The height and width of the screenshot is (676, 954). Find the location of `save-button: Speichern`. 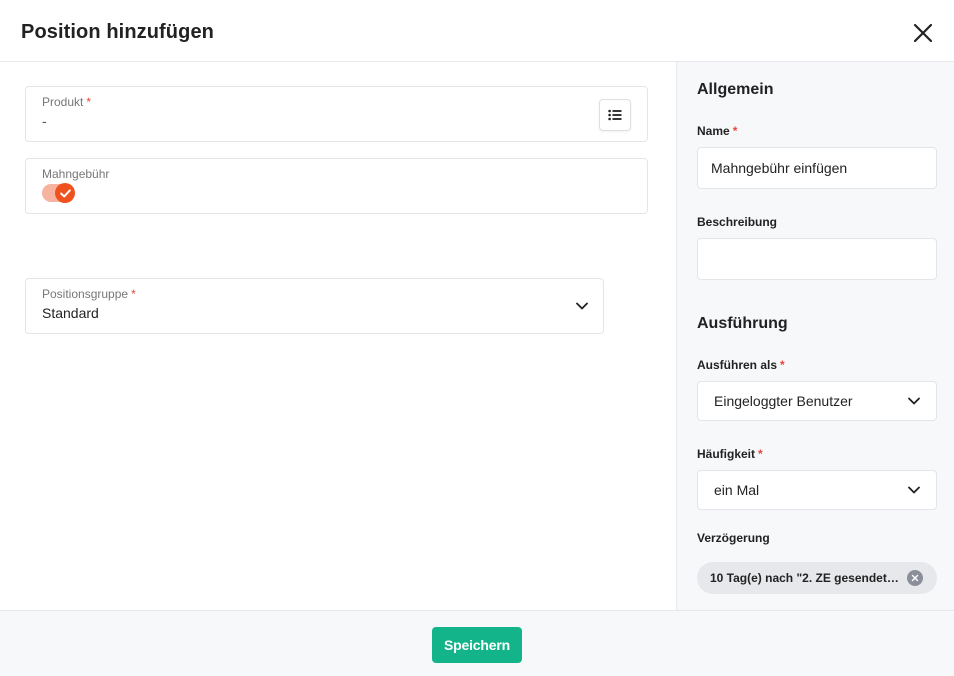

save-button: Speichern is located at coordinates (477, 645).